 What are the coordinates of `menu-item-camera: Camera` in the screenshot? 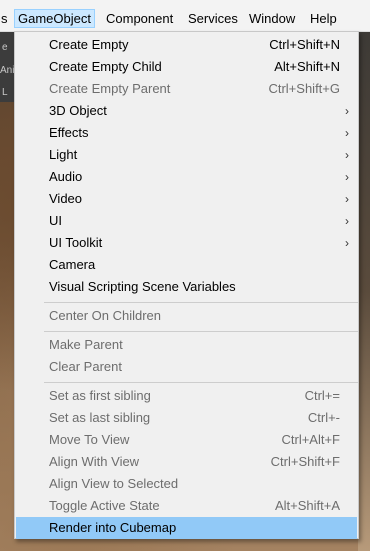 It's located at (186, 265).